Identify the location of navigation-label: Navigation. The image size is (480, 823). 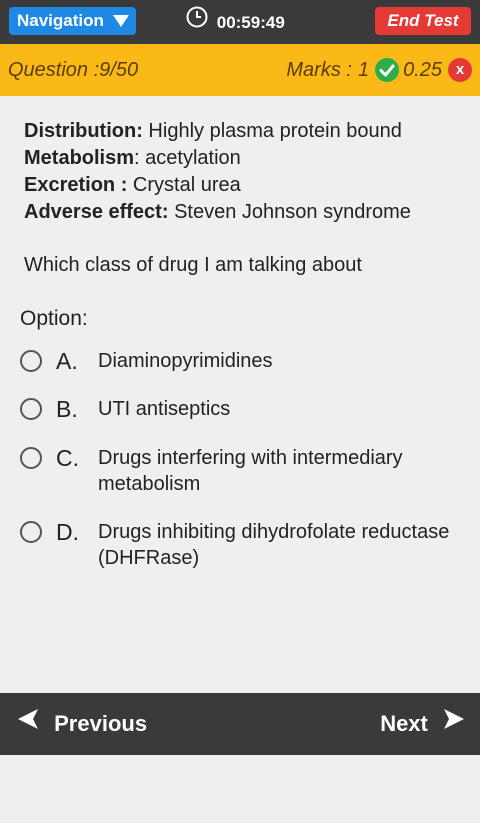
(60, 20).